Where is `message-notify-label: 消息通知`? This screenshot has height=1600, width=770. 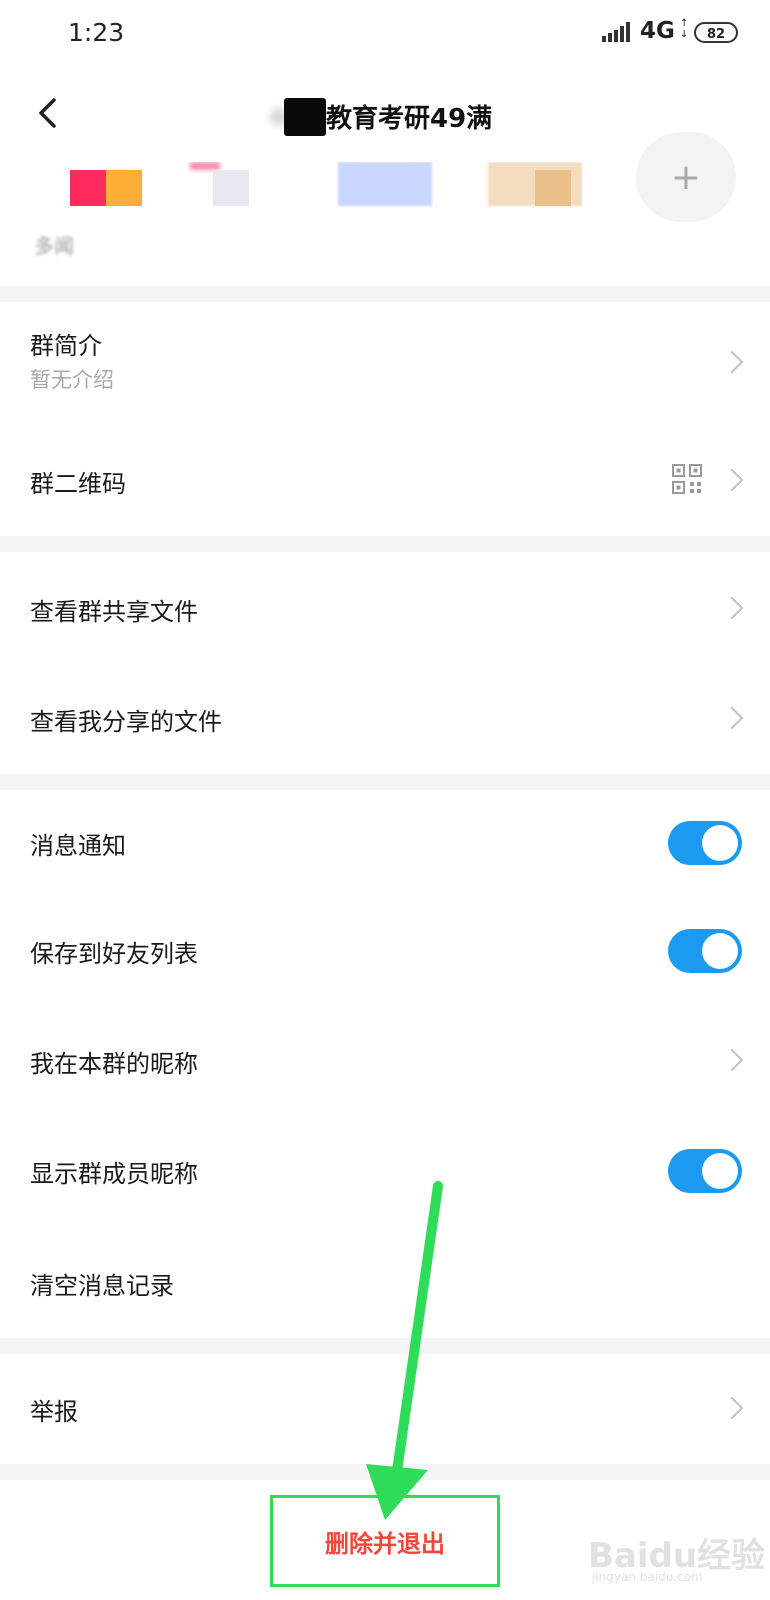
message-notify-label: 消息通知 is located at coordinates (78, 846).